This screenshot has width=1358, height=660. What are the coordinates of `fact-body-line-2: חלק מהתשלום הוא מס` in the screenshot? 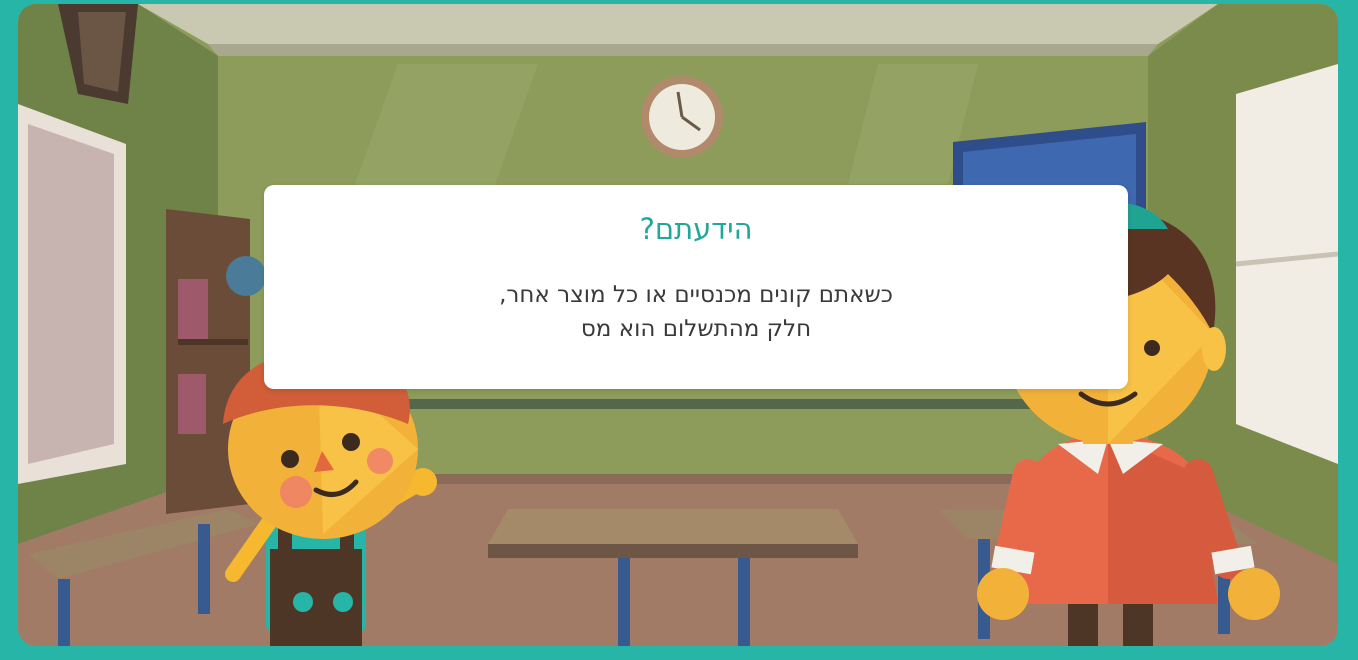 It's located at (696, 329).